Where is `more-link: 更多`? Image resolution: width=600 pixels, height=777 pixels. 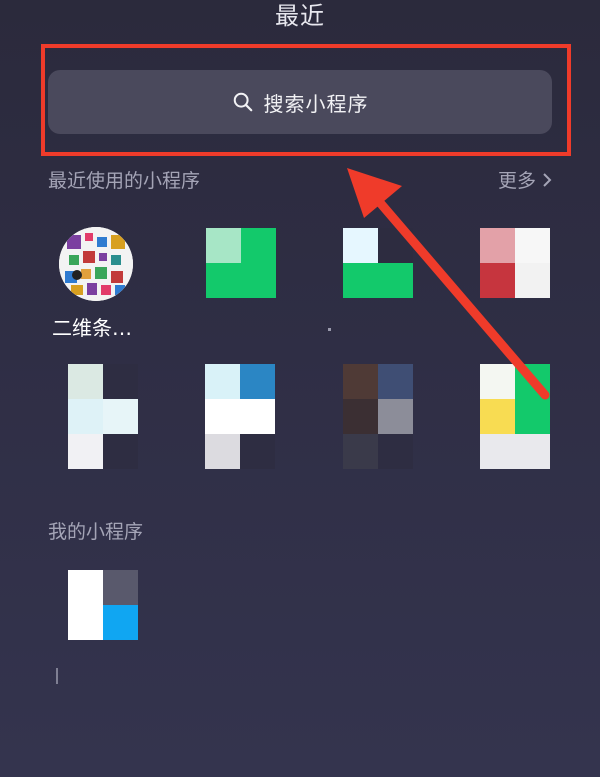
more-link: 更多 is located at coordinates (525, 179).